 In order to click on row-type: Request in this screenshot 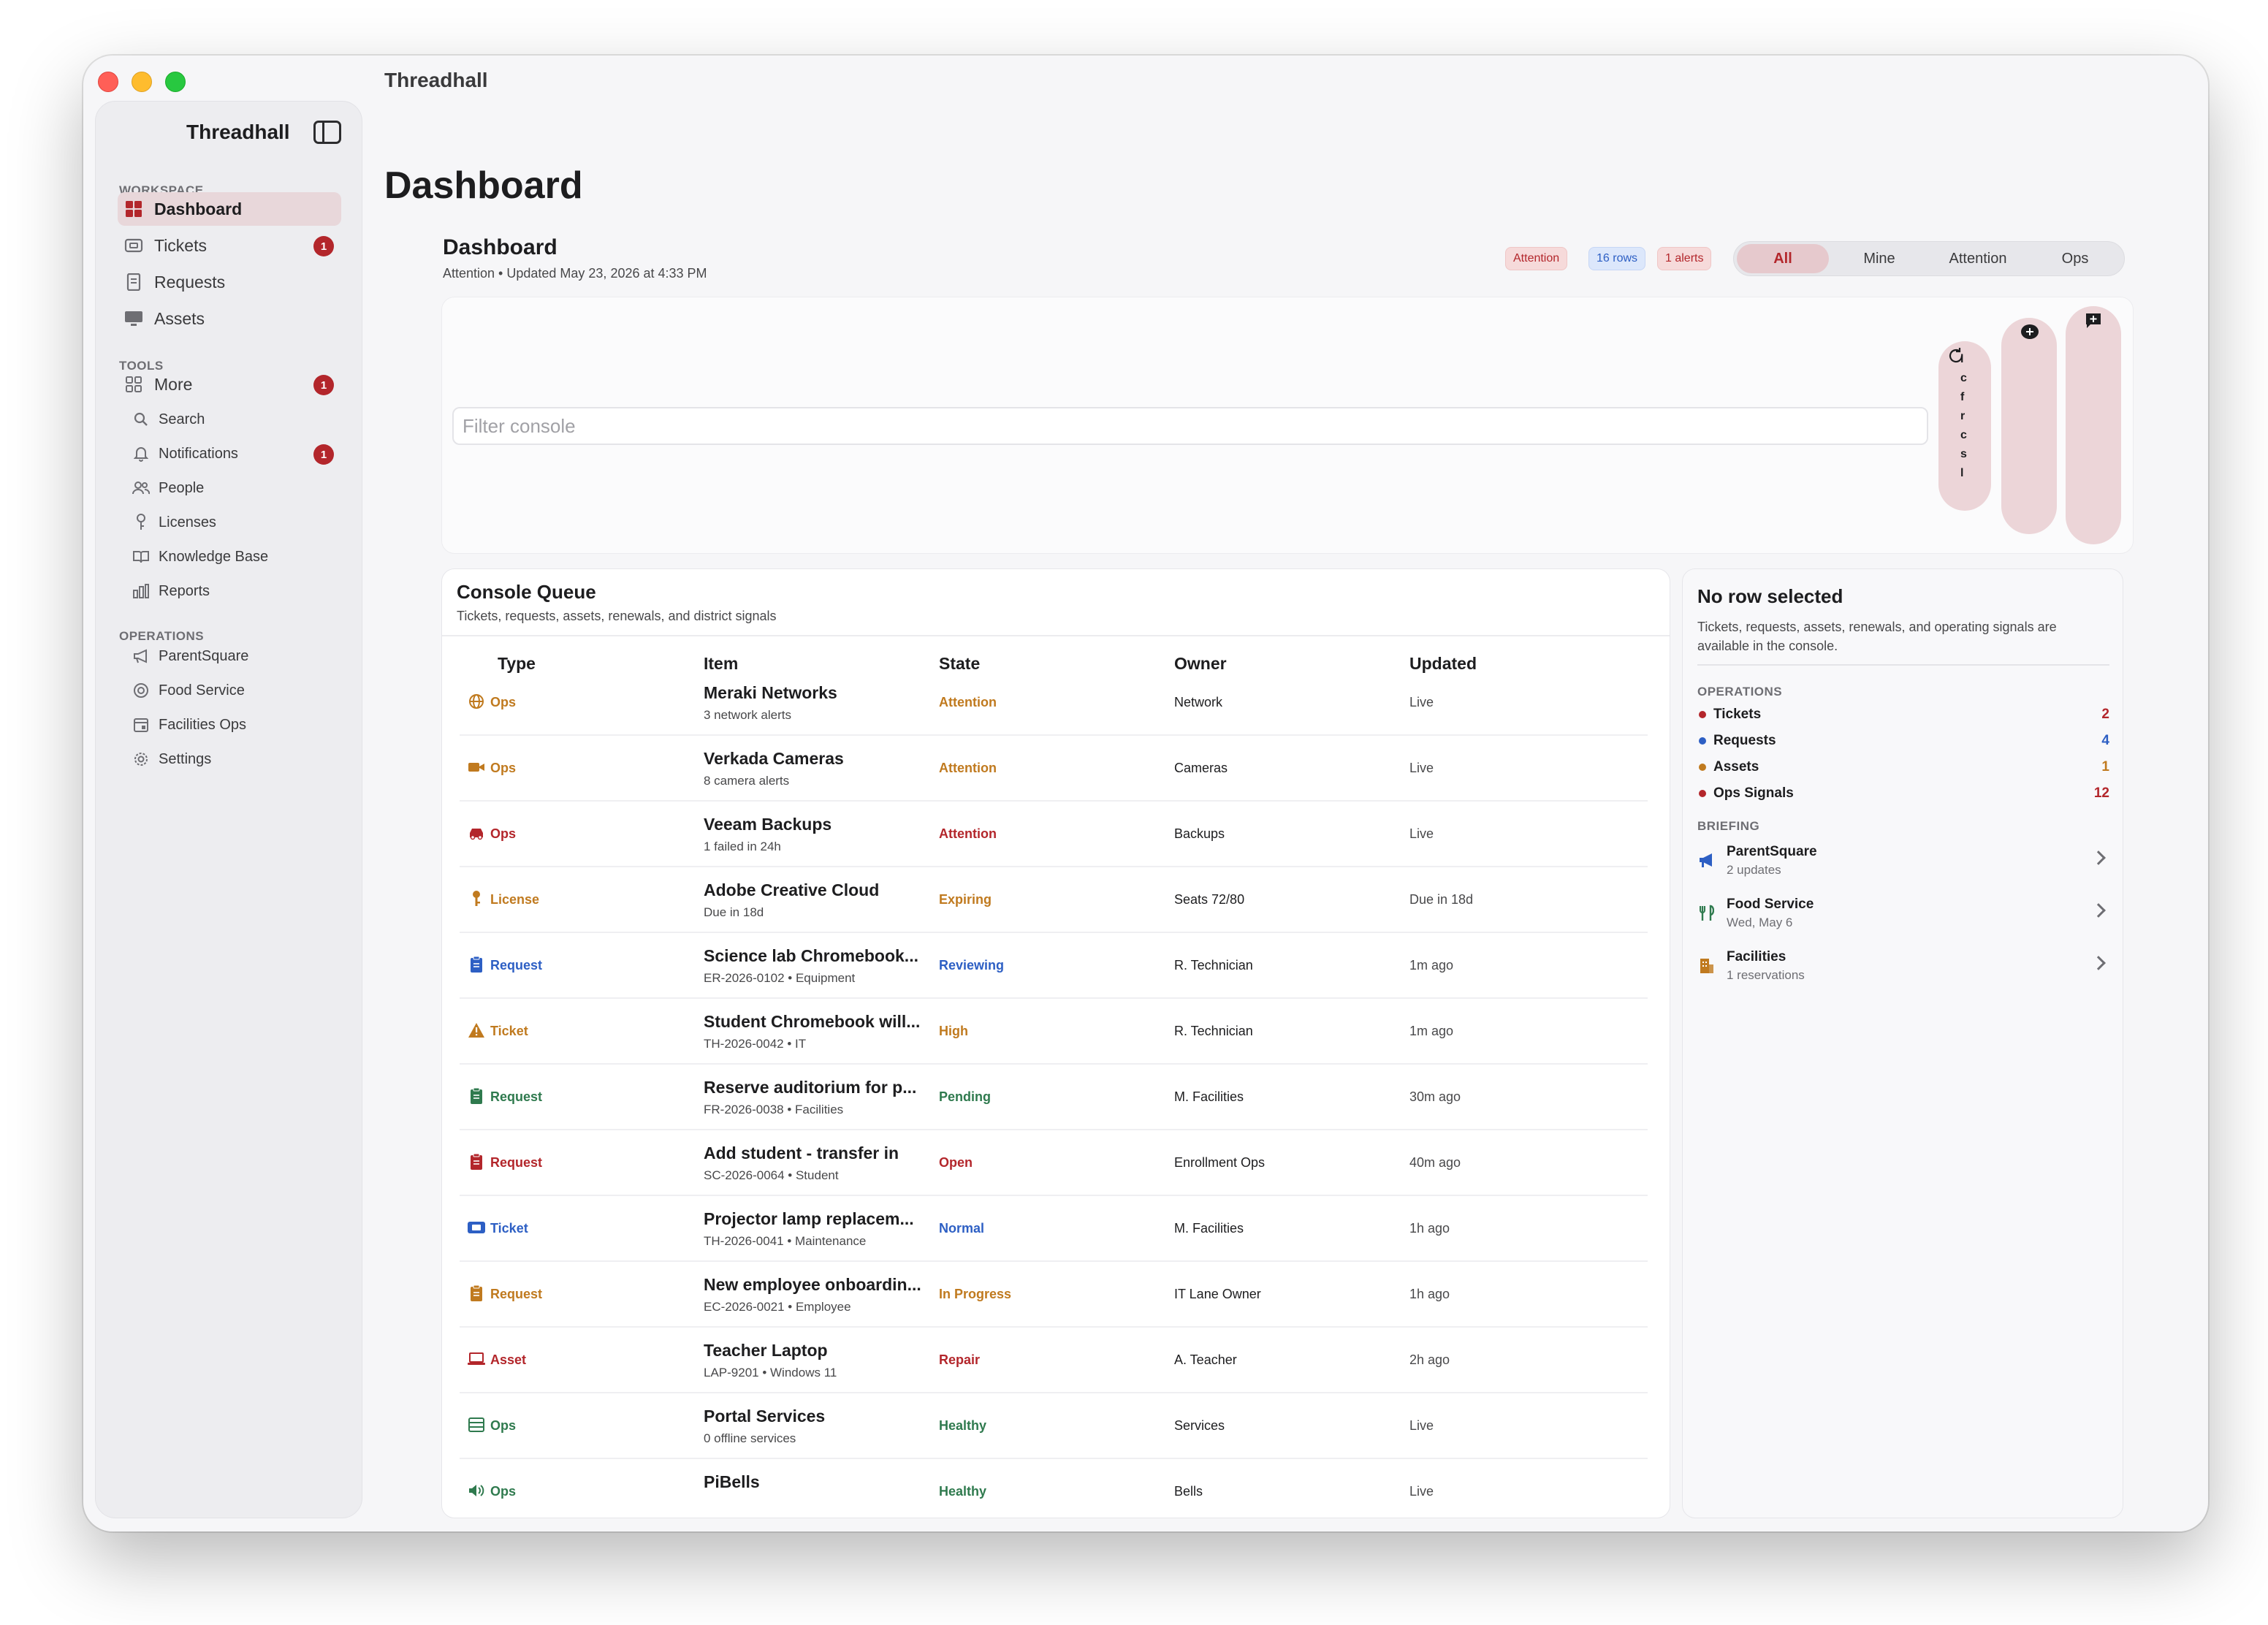, I will do `click(516, 1096)`.